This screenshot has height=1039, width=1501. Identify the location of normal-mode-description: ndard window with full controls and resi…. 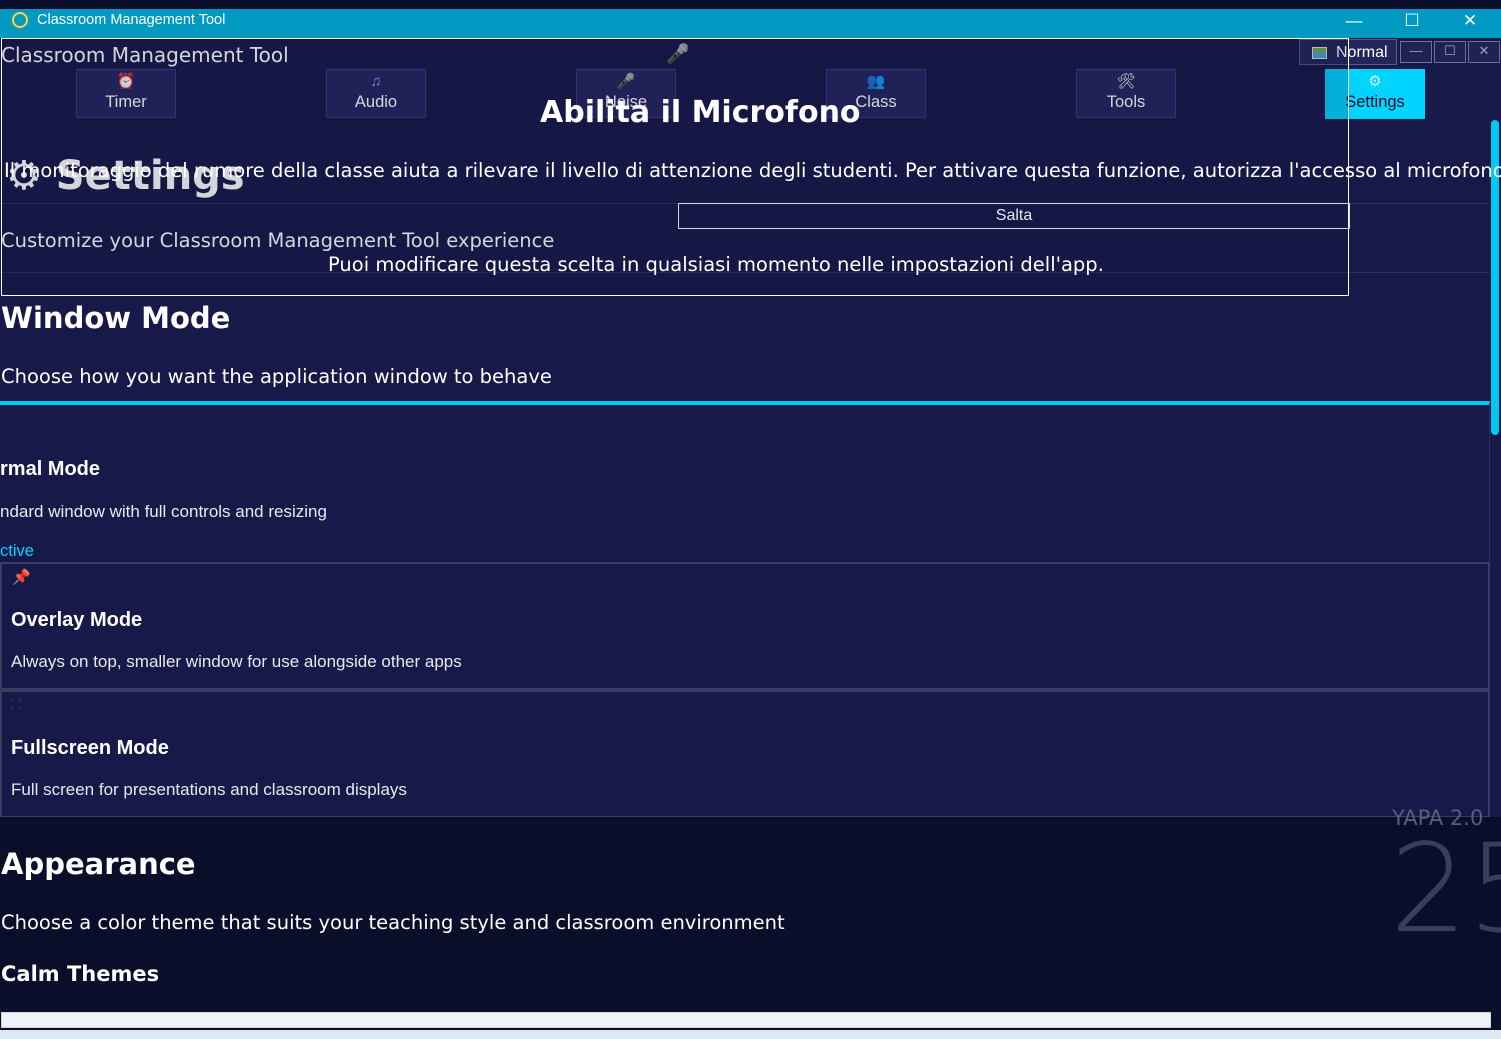
(163, 511).